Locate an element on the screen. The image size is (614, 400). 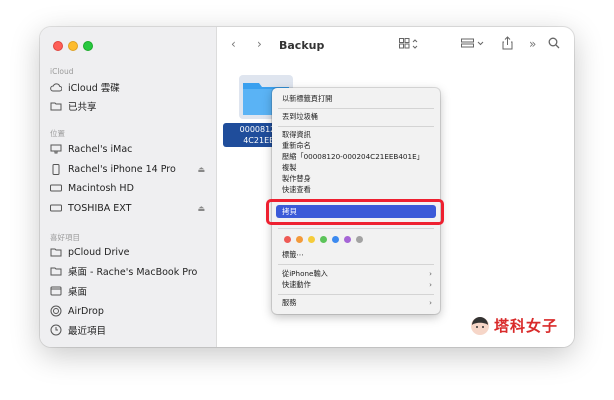
tag-green-icon is located at coordinates (323, 239).